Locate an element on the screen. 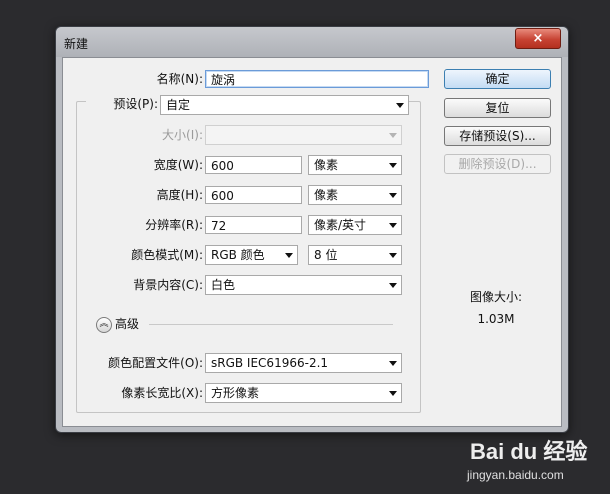  width-label: 宽度(W): is located at coordinates (178, 165).